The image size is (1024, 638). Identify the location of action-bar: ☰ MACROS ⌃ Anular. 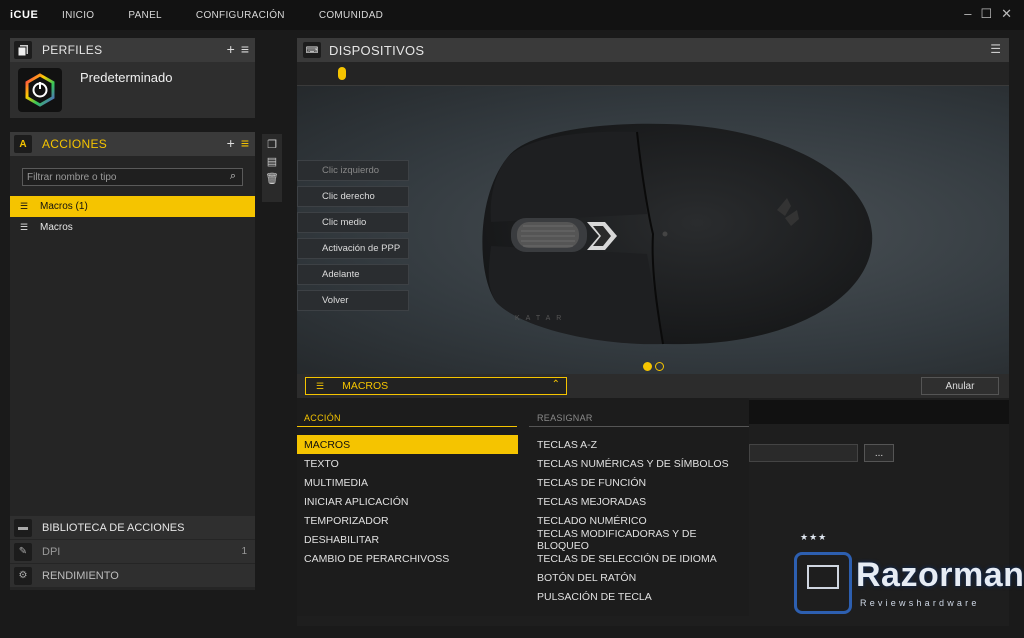
(653, 386).